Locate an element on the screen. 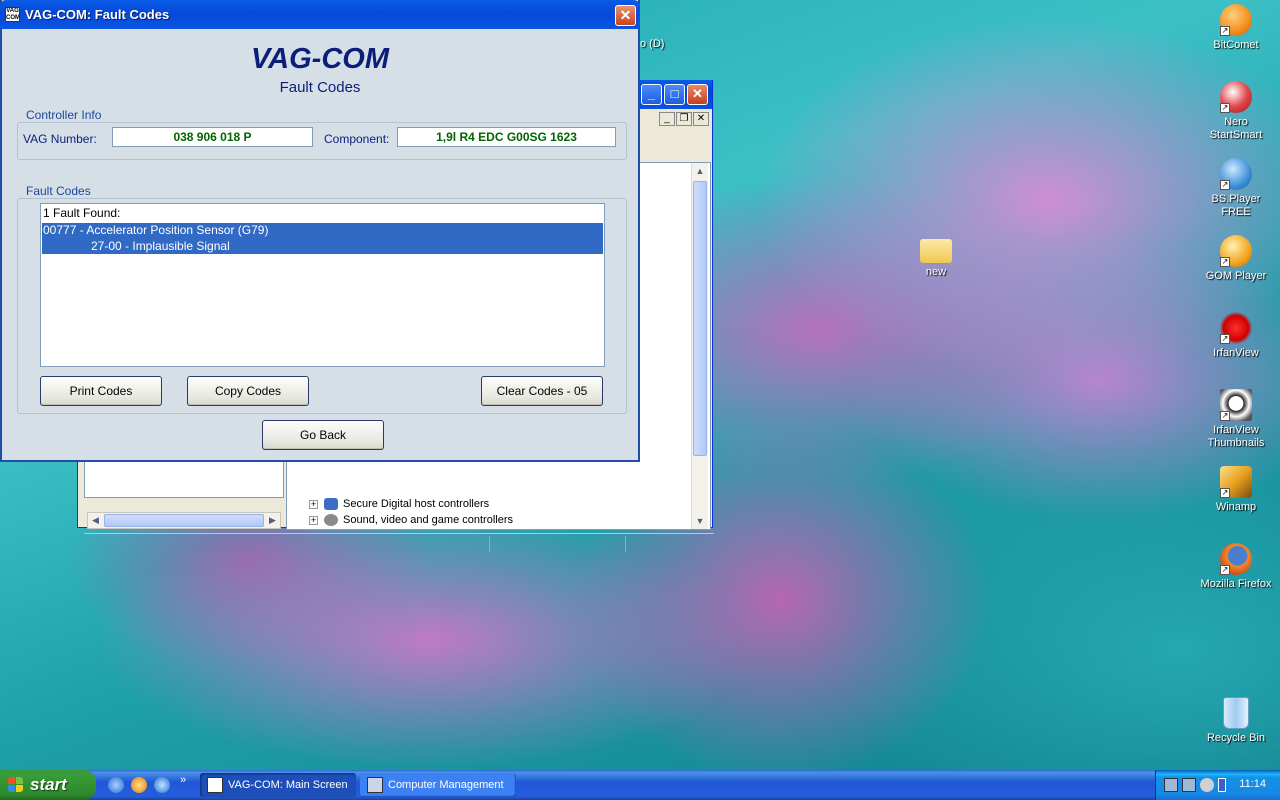 This screenshot has width=1280, height=800. desktop-icon-label: GOM Player is located at coordinates (1236, 276).